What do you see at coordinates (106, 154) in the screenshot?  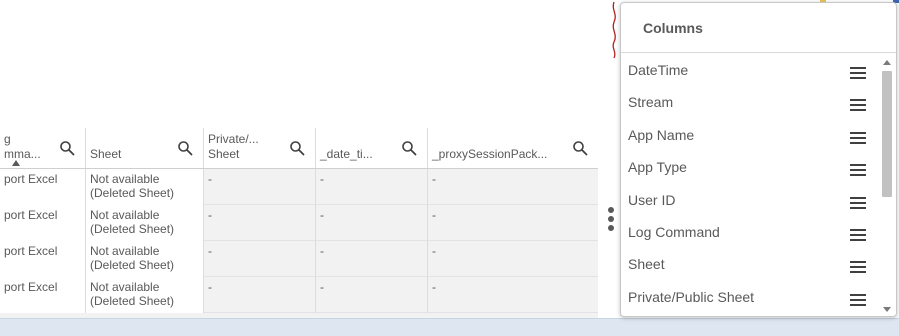 I see `column-header-label: Sheet` at bounding box center [106, 154].